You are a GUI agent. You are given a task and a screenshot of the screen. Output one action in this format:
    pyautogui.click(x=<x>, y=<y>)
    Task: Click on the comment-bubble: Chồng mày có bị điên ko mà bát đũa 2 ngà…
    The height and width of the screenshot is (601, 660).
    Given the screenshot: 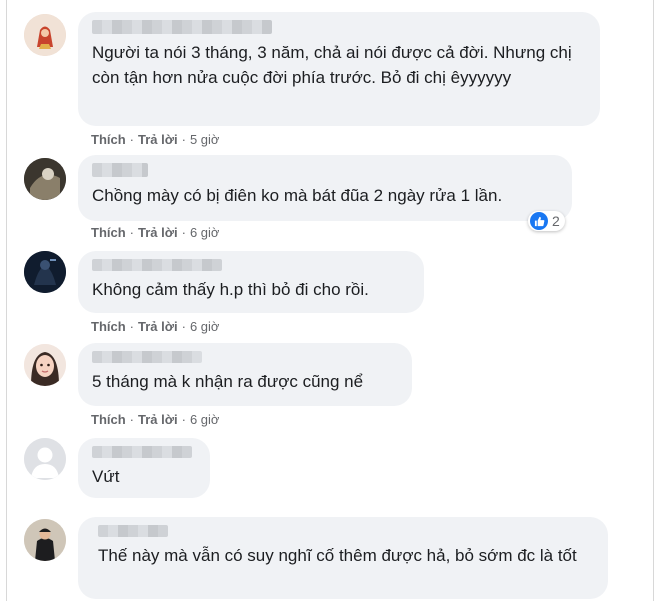 What is the action you would take?
    pyautogui.click(x=325, y=188)
    